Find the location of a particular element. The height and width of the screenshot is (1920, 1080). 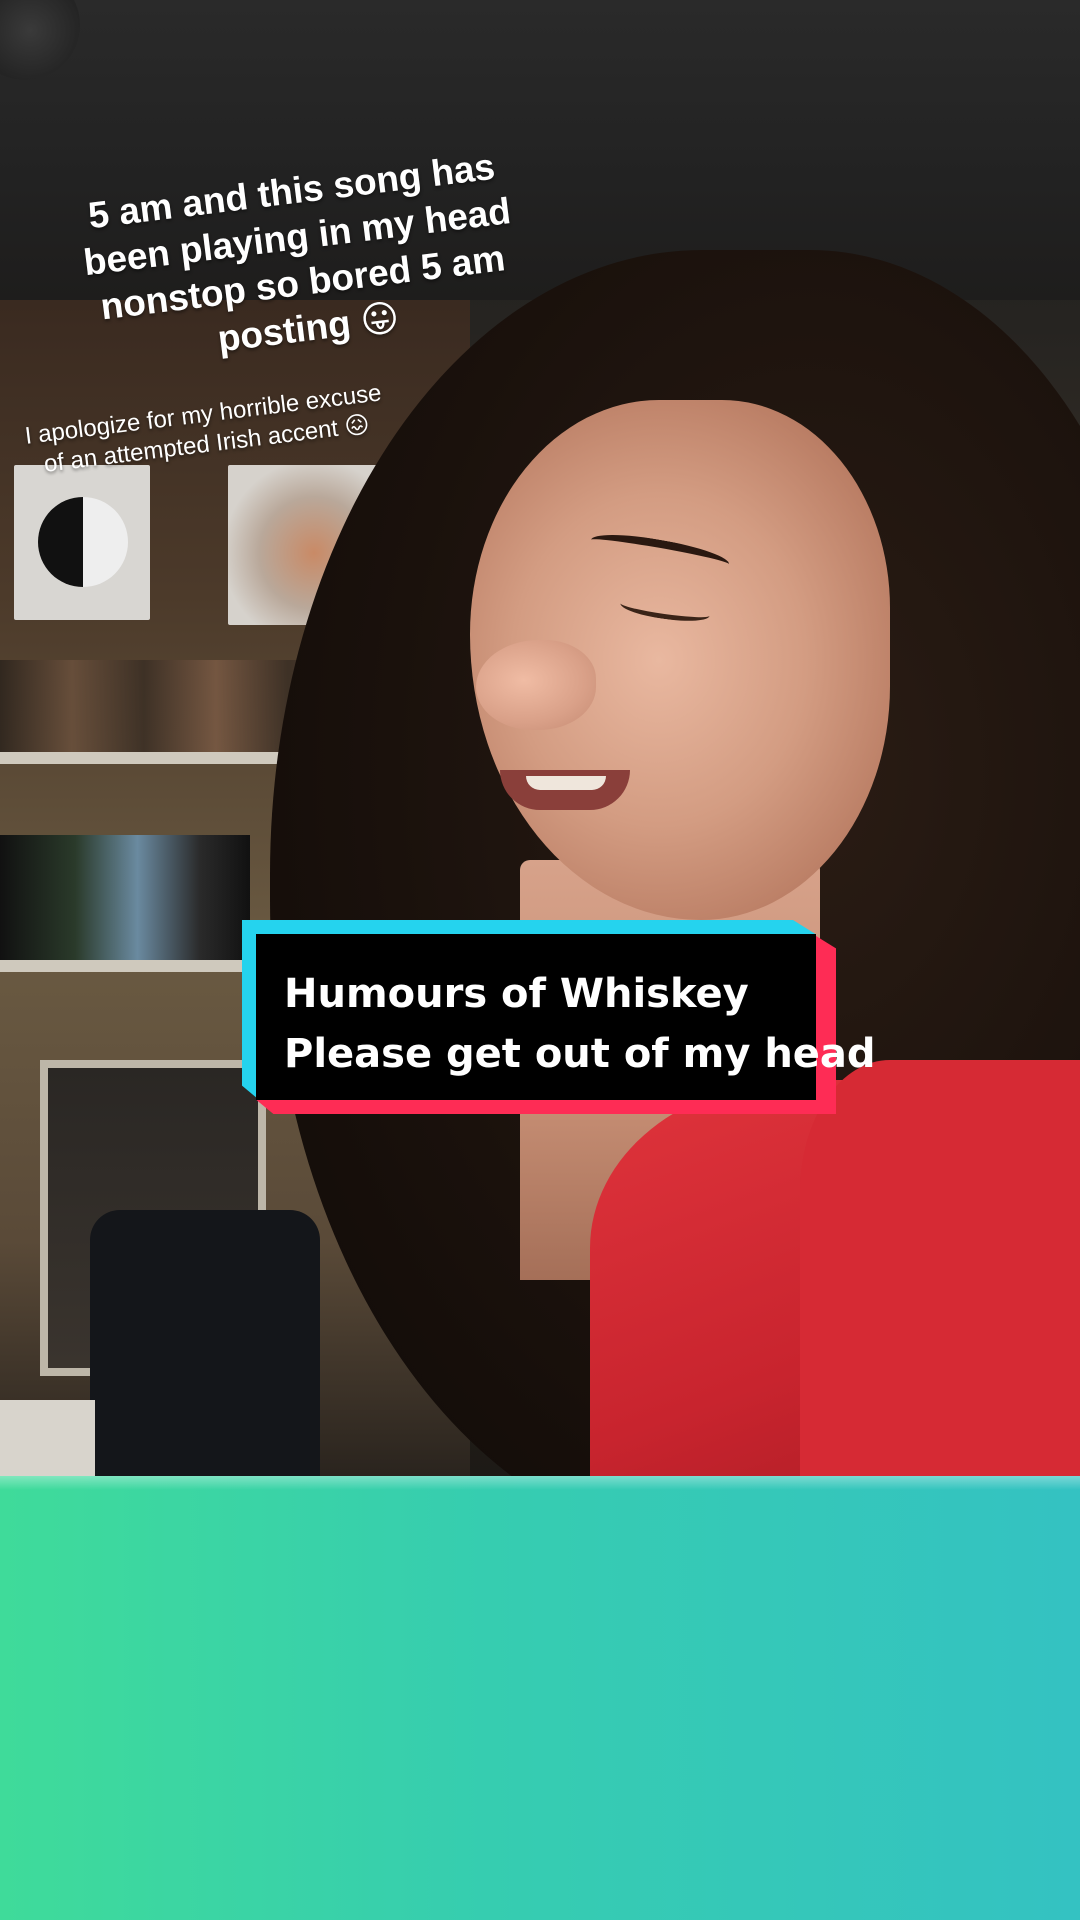

wall-shelf is located at coordinates (125, 966).